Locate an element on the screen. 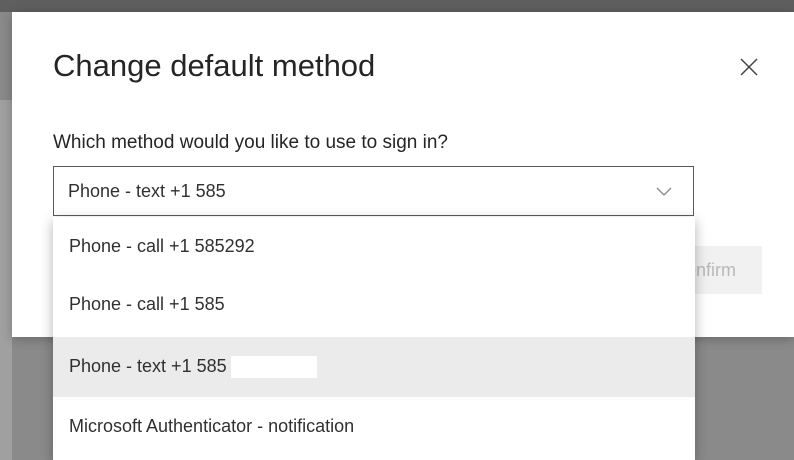  dropdown-option: Microsoft Authenticator - notification is located at coordinates (374, 426).